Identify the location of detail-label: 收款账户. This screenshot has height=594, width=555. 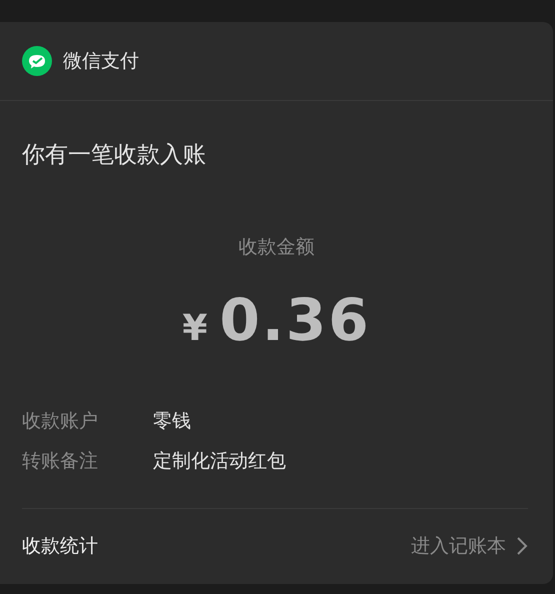
(60, 421).